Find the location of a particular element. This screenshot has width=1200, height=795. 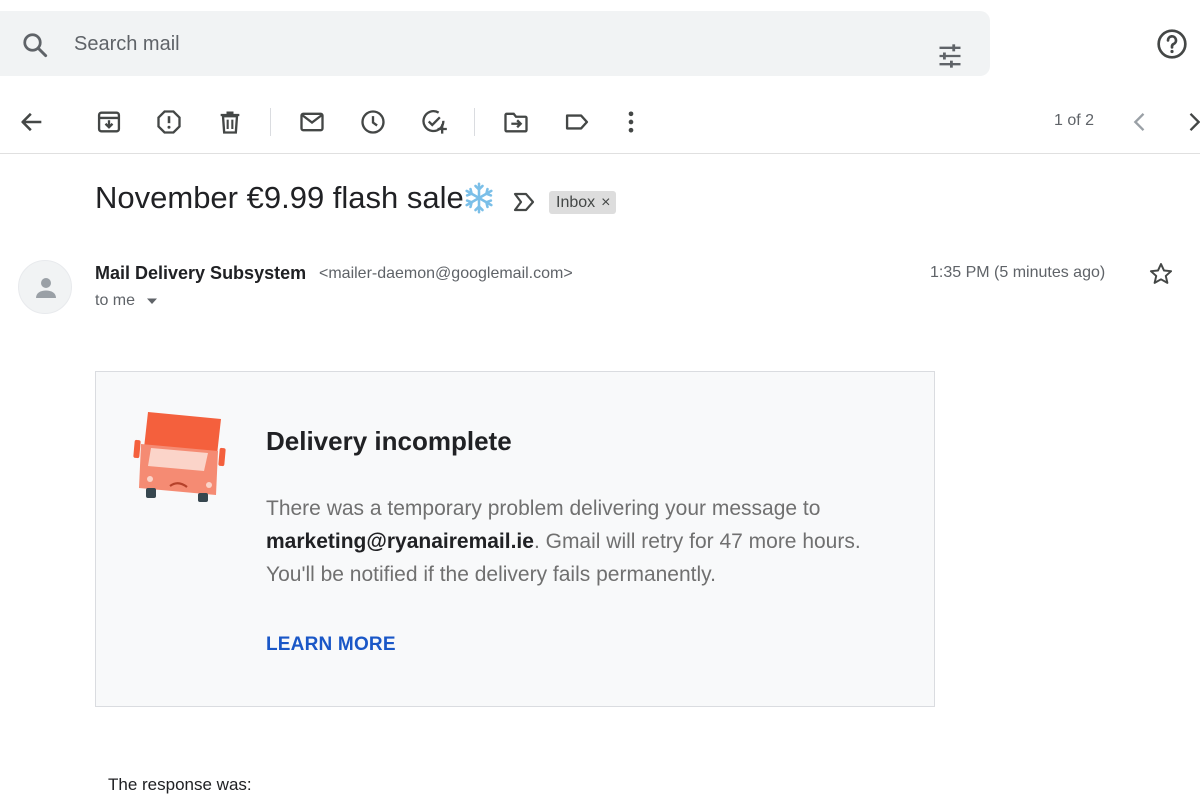

card-title: Delivery incomplete is located at coordinates (389, 441).